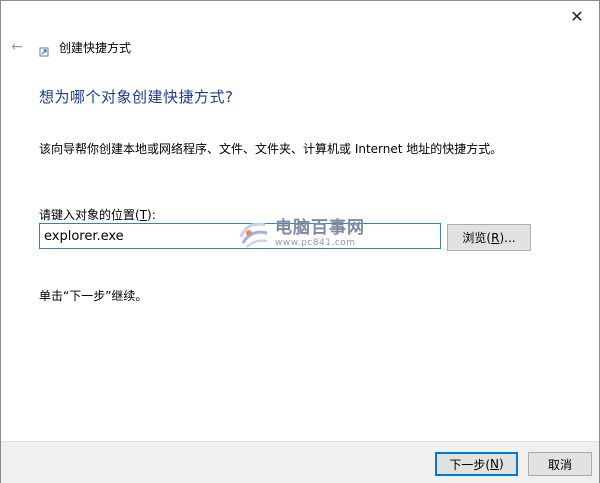  I want to click on close-button: ✕, so click(577, 16).